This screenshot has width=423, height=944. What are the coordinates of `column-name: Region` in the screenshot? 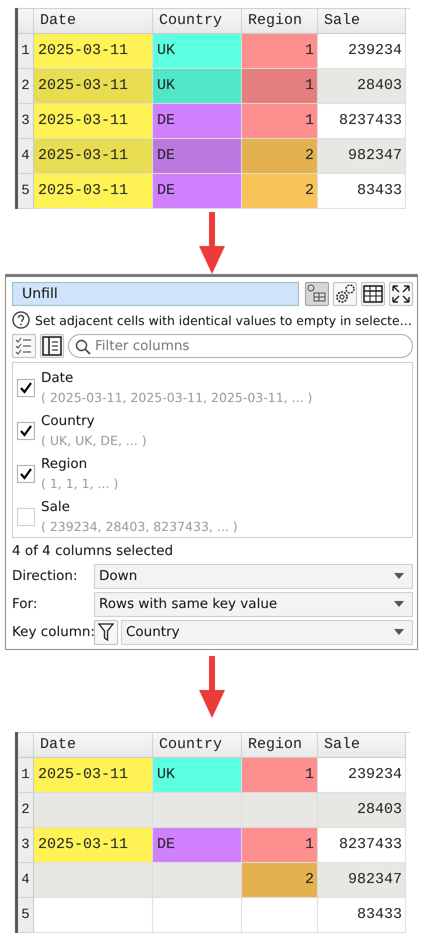 It's located at (64, 464).